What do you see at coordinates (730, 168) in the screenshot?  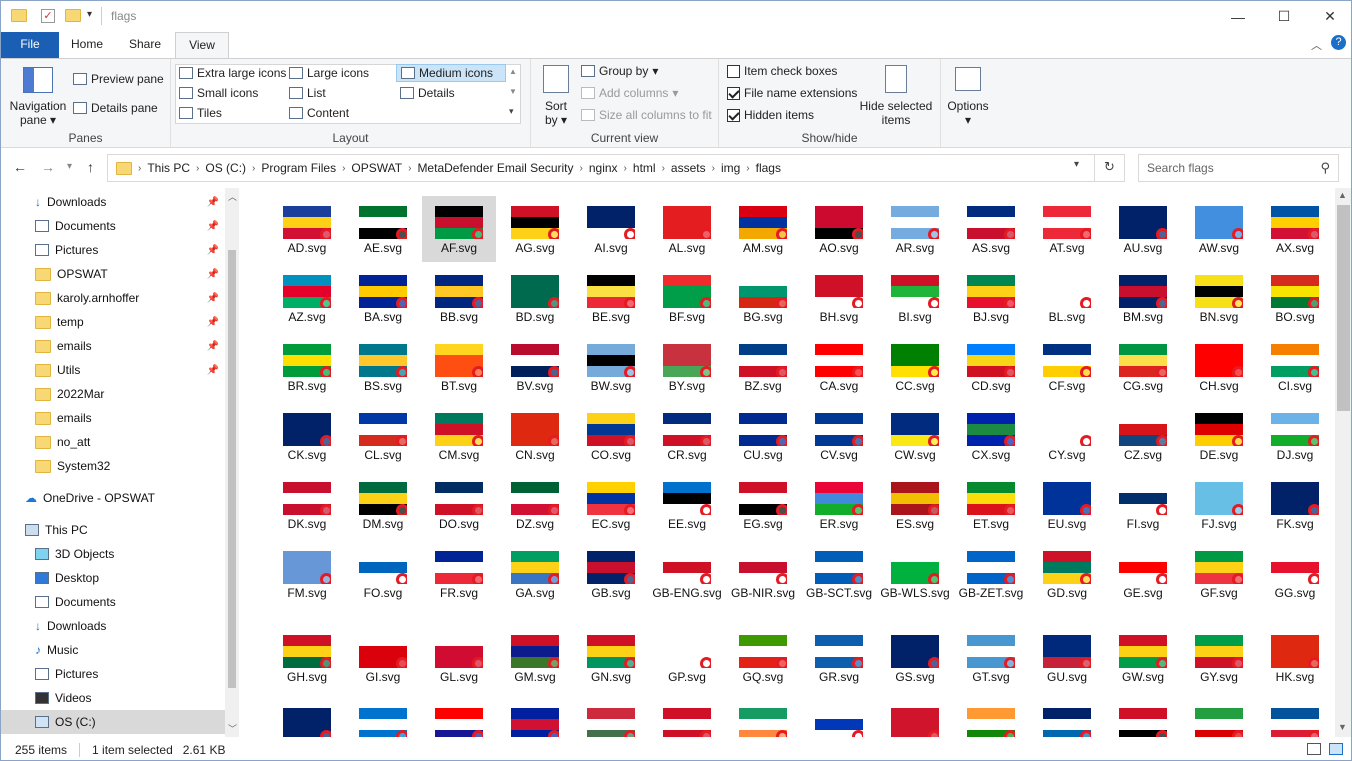 I see `breadcrumb-img: img` at bounding box center [730, 168].